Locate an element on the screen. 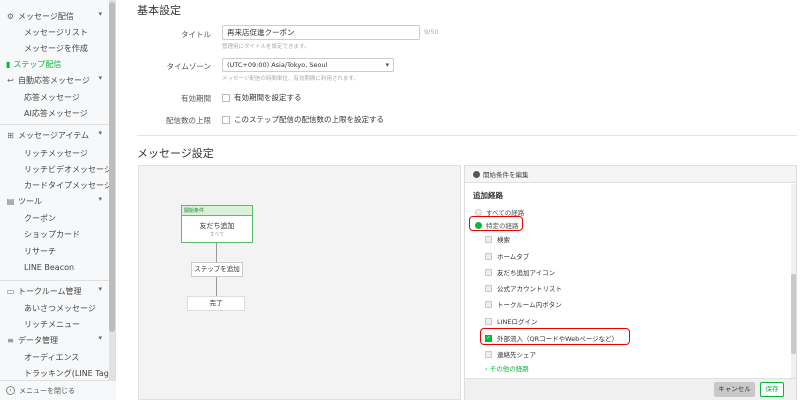  period-label: 有効期間 is located at coordinates (196, 98).